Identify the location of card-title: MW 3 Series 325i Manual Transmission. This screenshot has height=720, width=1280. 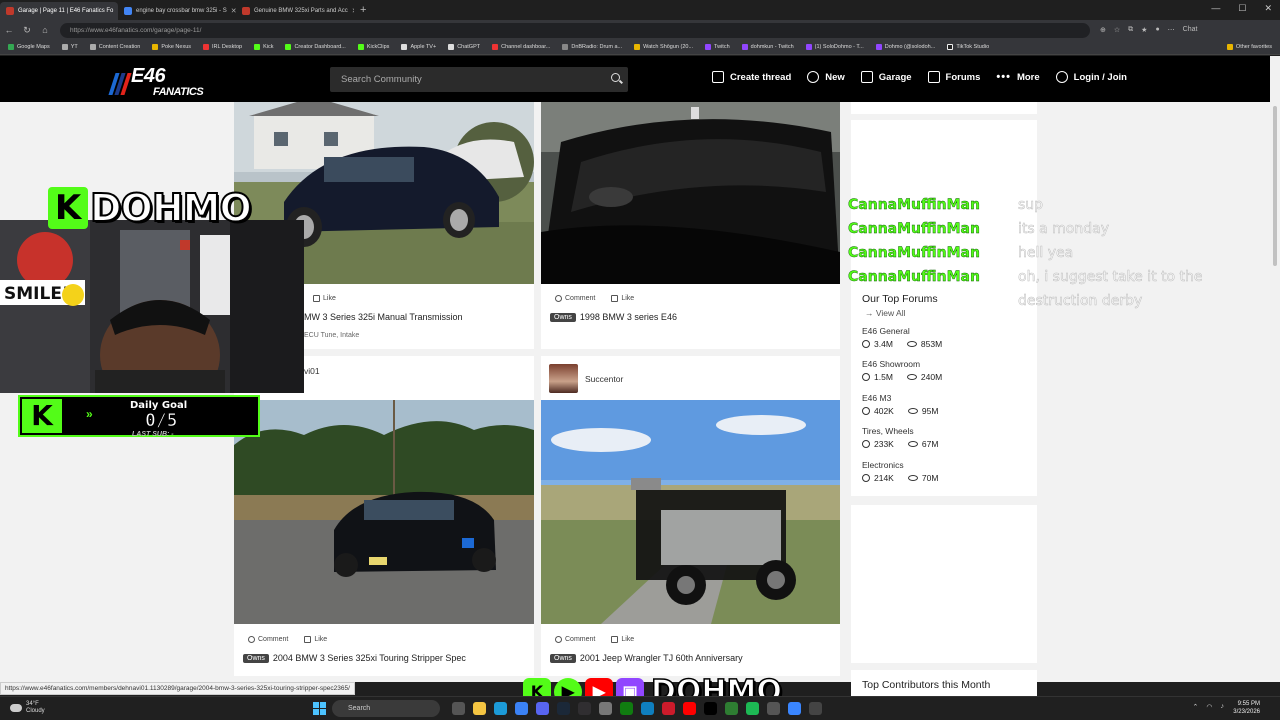
(383, 317).